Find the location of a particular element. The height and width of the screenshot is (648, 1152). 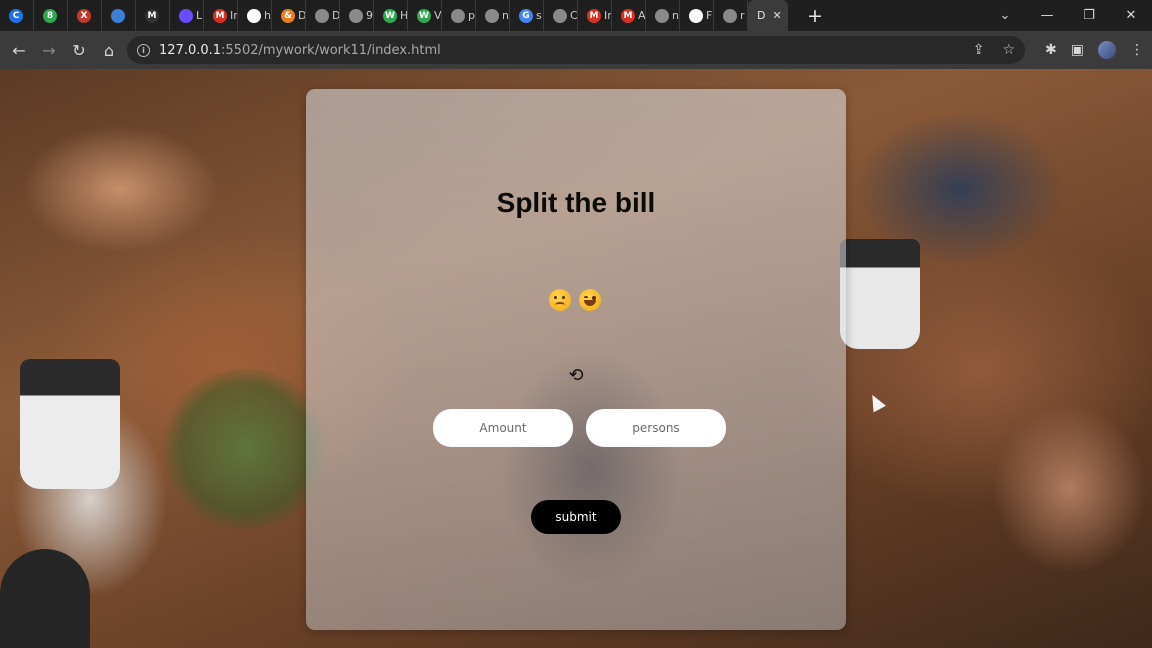

tab-label: F is located at coordinates (709, 15).